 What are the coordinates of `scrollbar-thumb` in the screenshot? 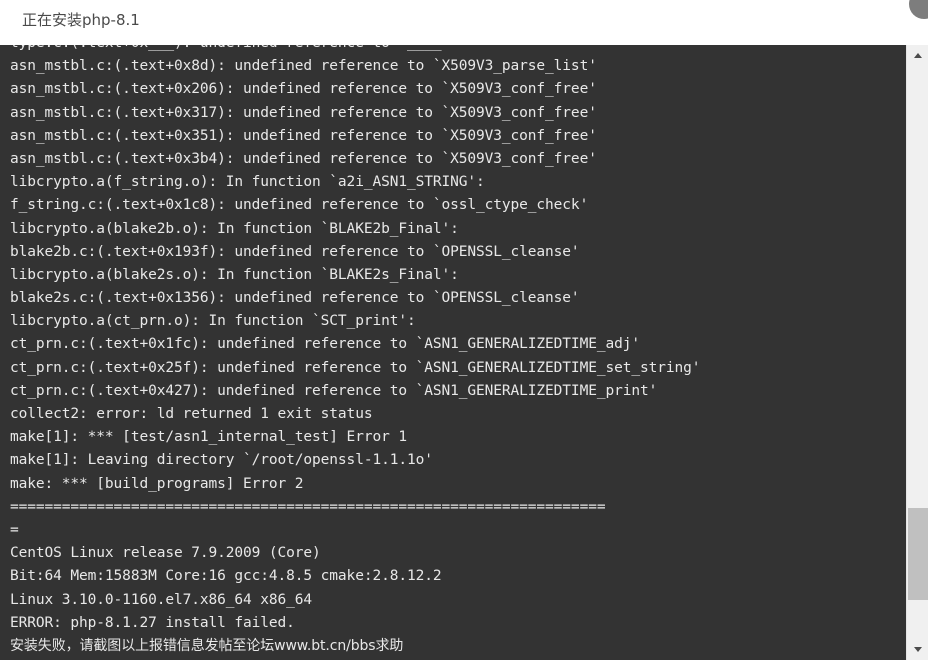 It's located at (918, 554).